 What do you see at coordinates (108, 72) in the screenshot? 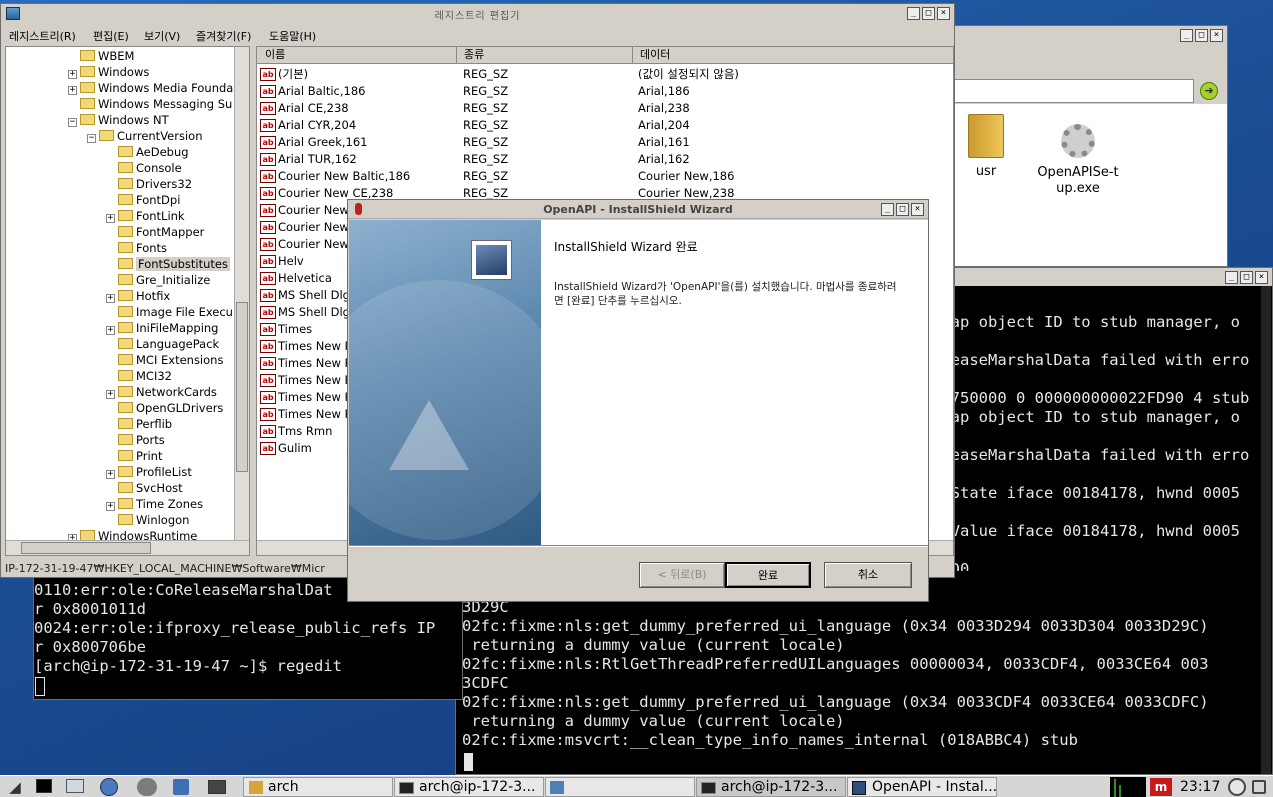
I see `tree-node: + Windows` at bounding box center [108, 72].